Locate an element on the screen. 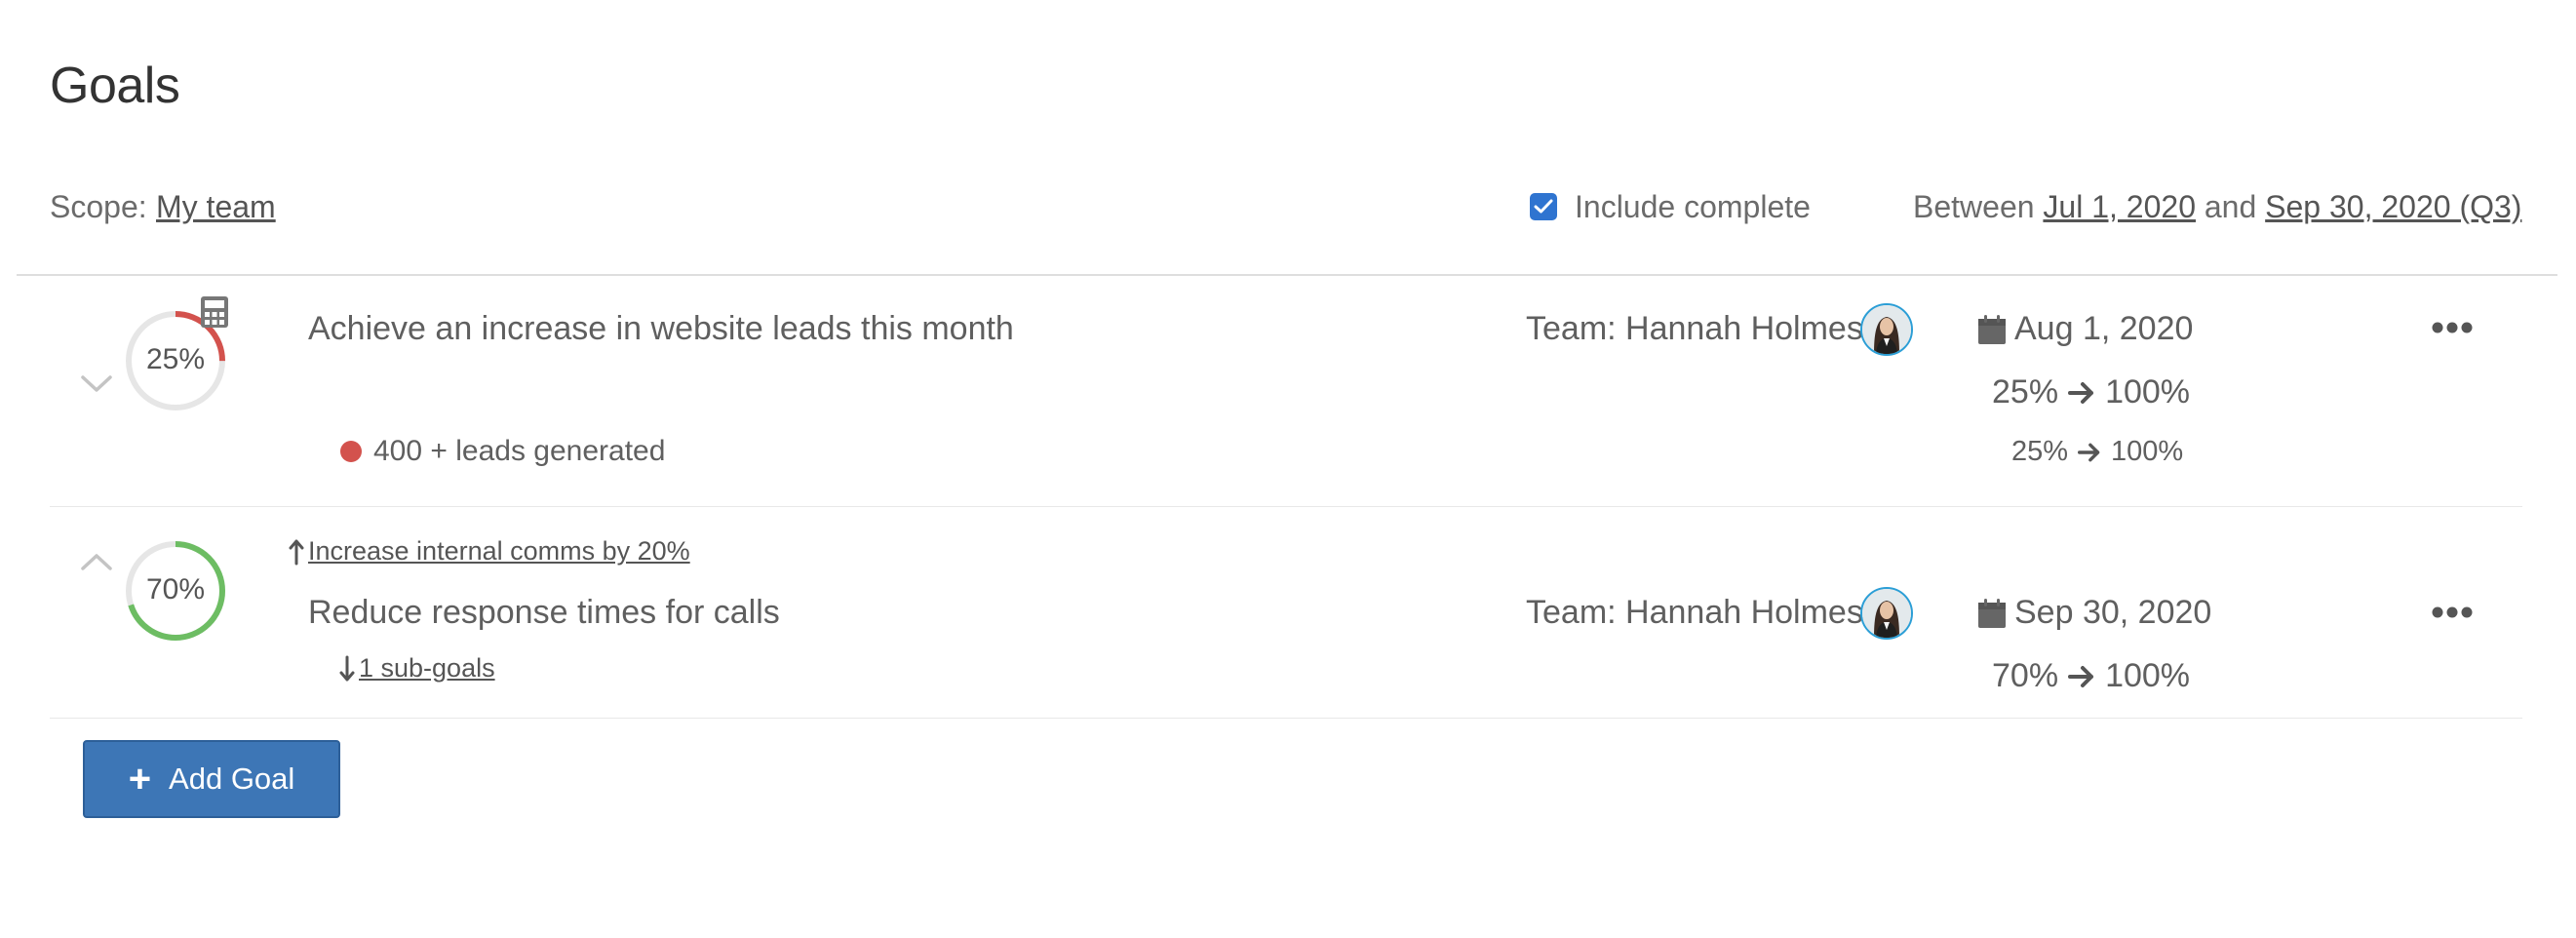 The width and height of the screenshot is (2576, 938). range-end-link: Sep 30, 2020 (Q3) is located at coordinates (2393, 206).